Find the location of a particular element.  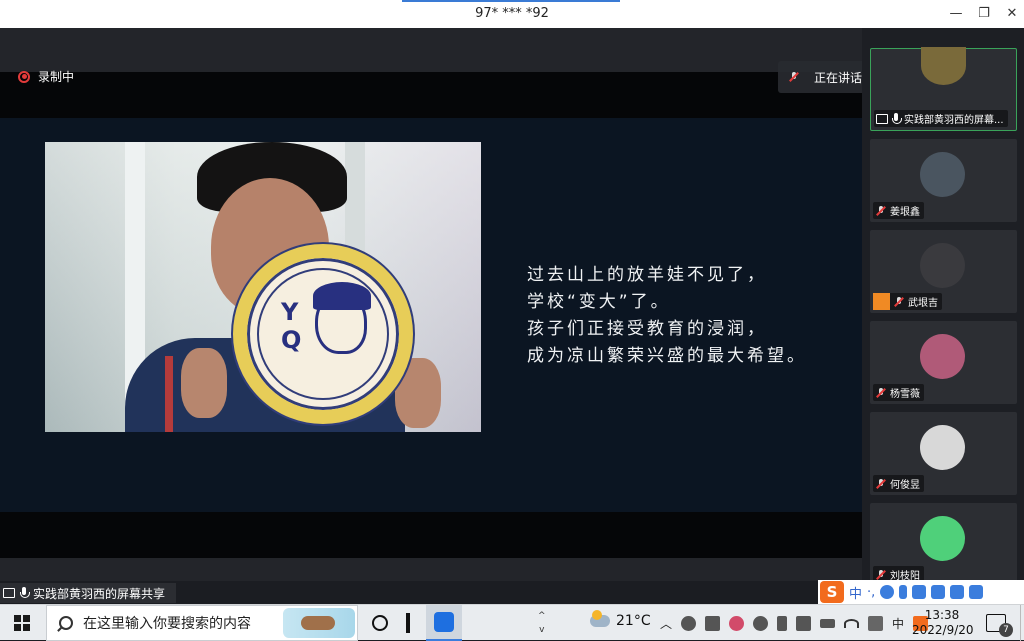

slide-caption-line: 孩子们正接受教育的浸润， is located at coordinates (647, 329).